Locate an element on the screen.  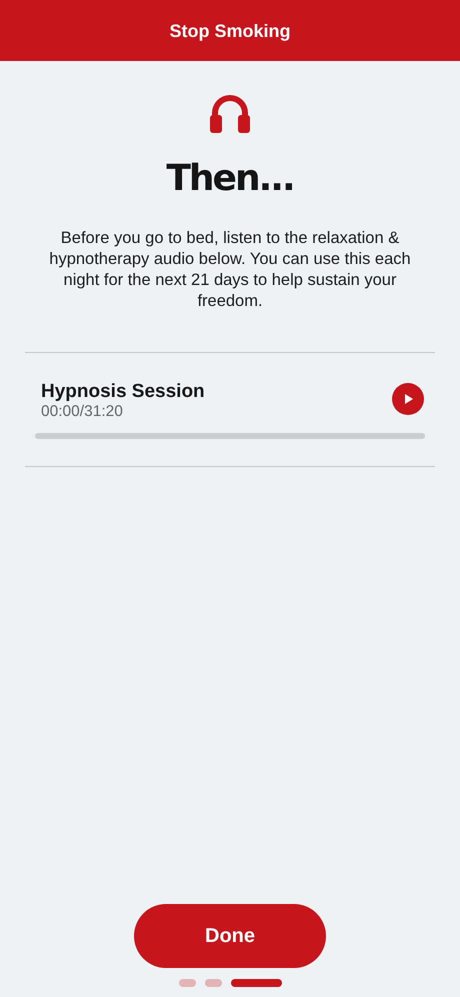
page-indicator is located at coordinates (256, 983).